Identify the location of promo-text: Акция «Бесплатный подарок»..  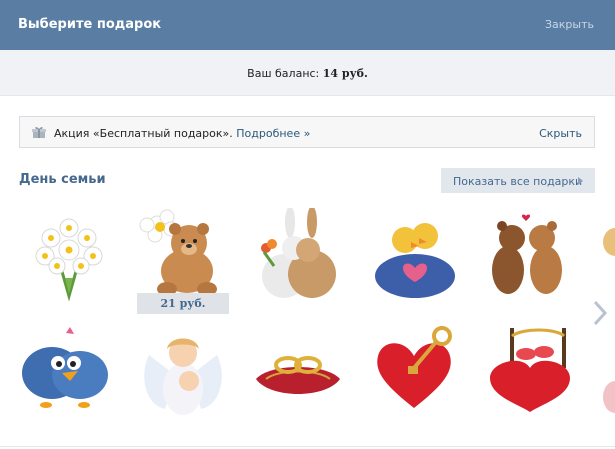
(143, 133).